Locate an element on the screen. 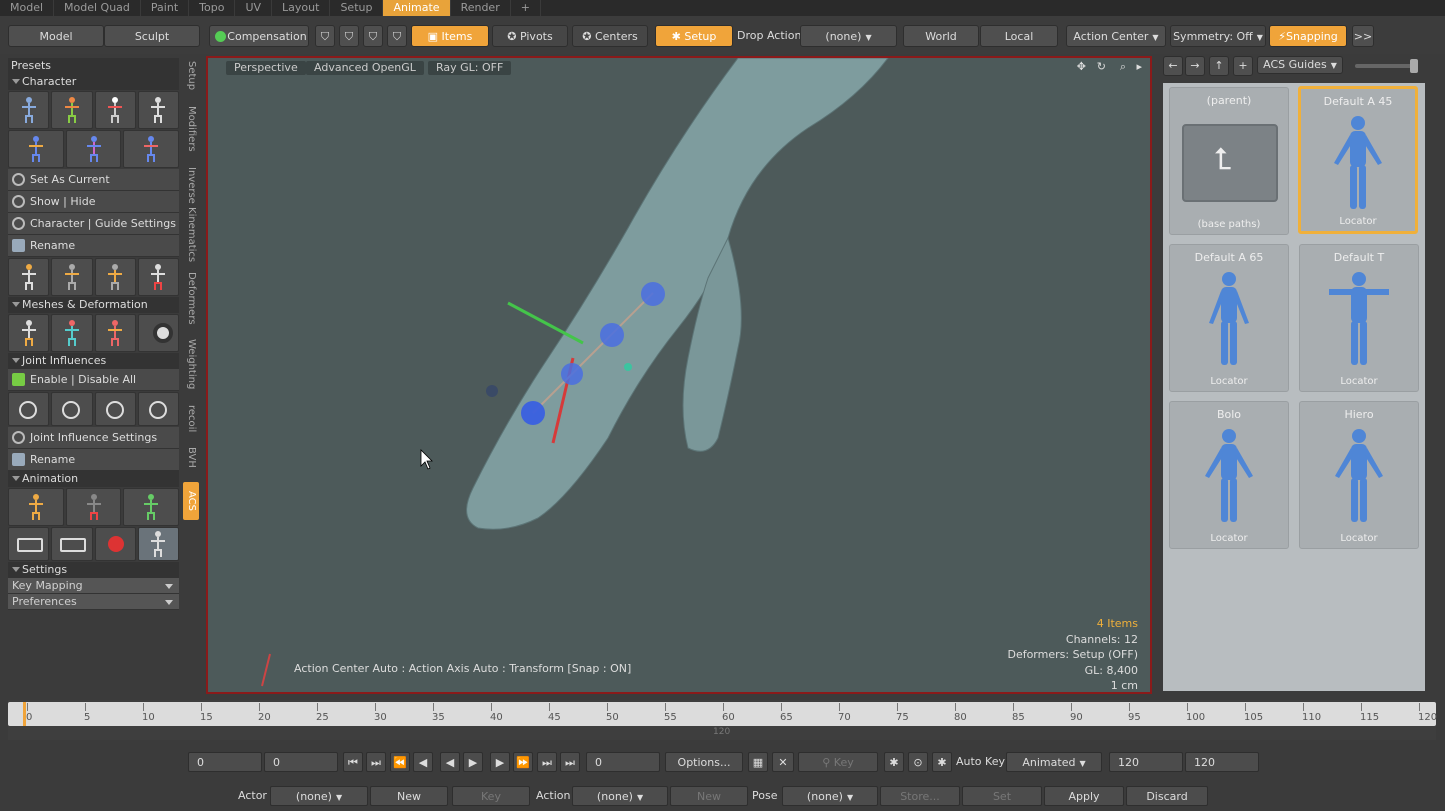  tab-uv: UV is located at coordinates (254, 8).